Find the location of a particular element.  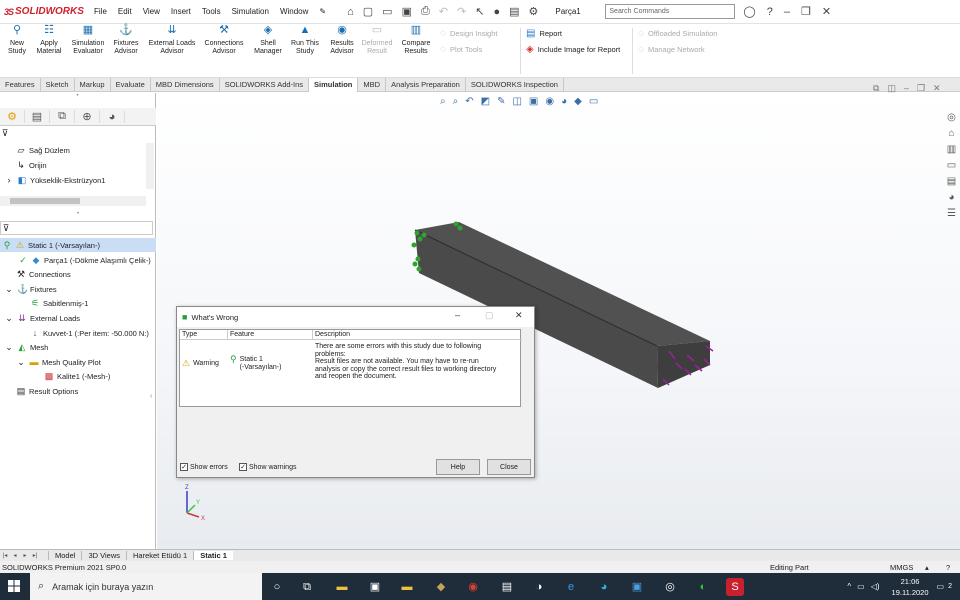

undo-icon: ↶ is located at coordinates (443, 11).